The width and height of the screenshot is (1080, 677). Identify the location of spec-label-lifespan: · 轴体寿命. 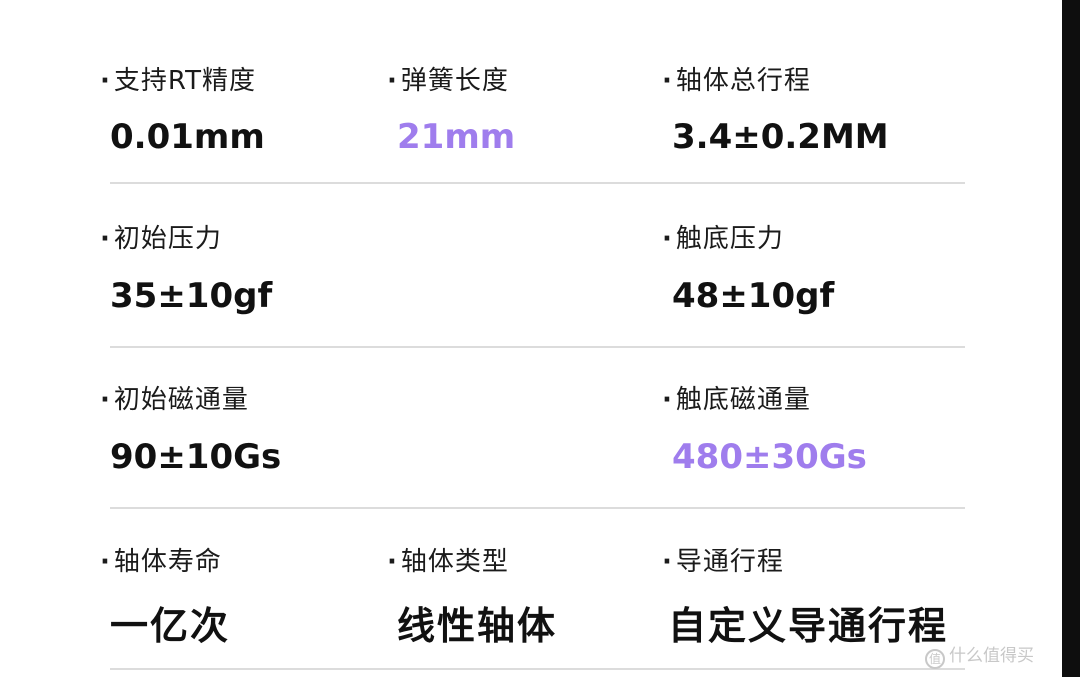
(161, 562).